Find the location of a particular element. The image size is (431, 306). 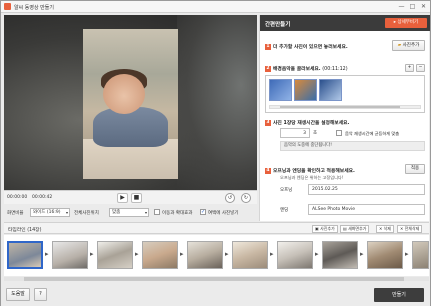

timeline-delete-button: ✕ 삭제 is located at coordinates (385, 229).